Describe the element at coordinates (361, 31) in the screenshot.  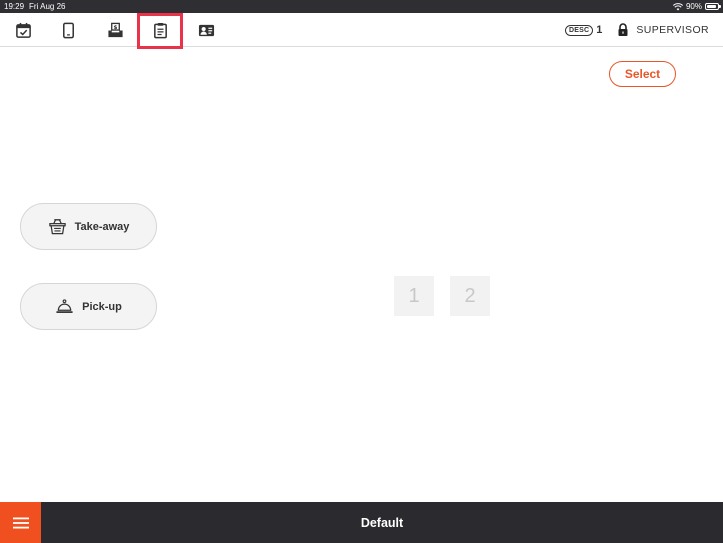
I see `top-toolbar: $ DESC 1 SUPERVISOR` at that location.